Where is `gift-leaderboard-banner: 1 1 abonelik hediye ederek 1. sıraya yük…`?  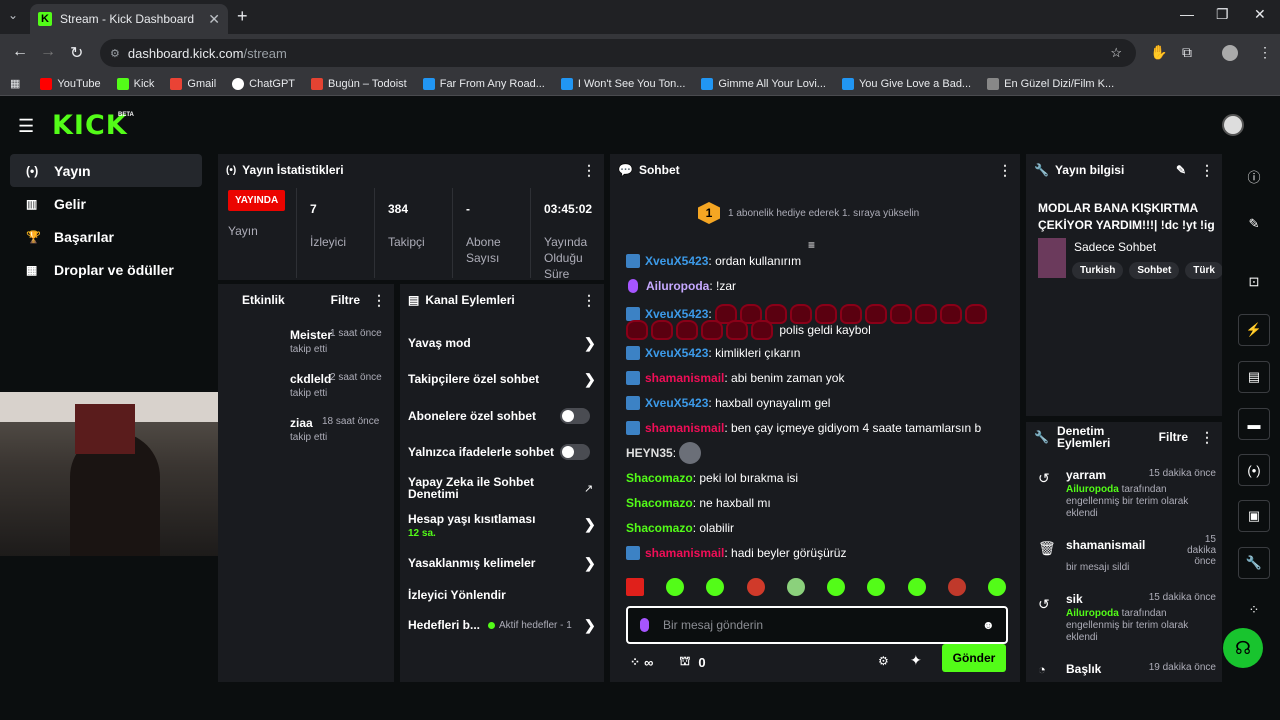 gift-leaderboard-banner: 1 1 abonelik hediye ederek 1. sıraya yük… is located at coordinates (808, 213).